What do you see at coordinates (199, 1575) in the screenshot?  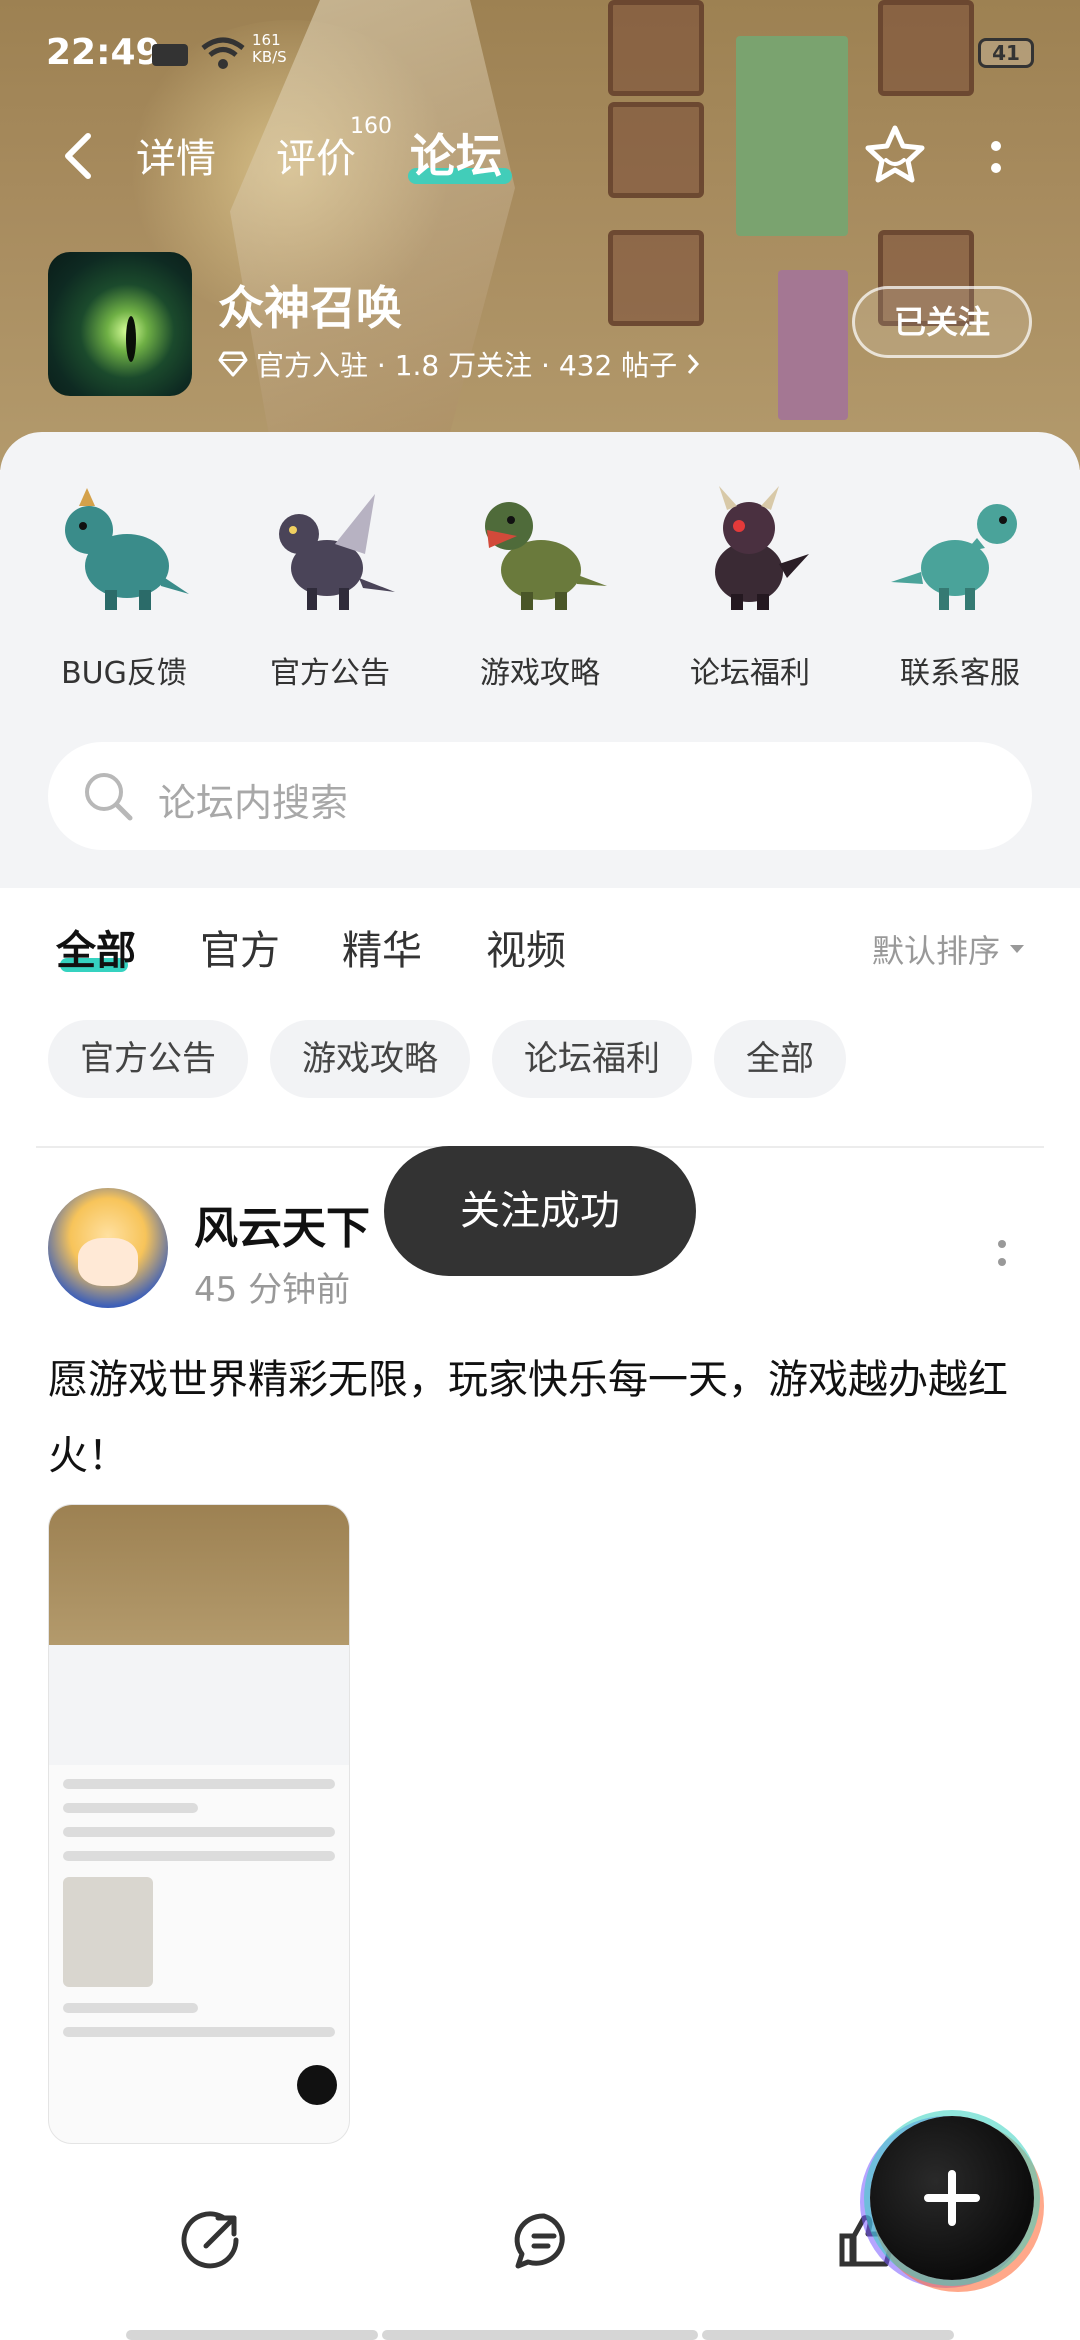 I see `thumbnail-header` at bounding box center [199, 1575].